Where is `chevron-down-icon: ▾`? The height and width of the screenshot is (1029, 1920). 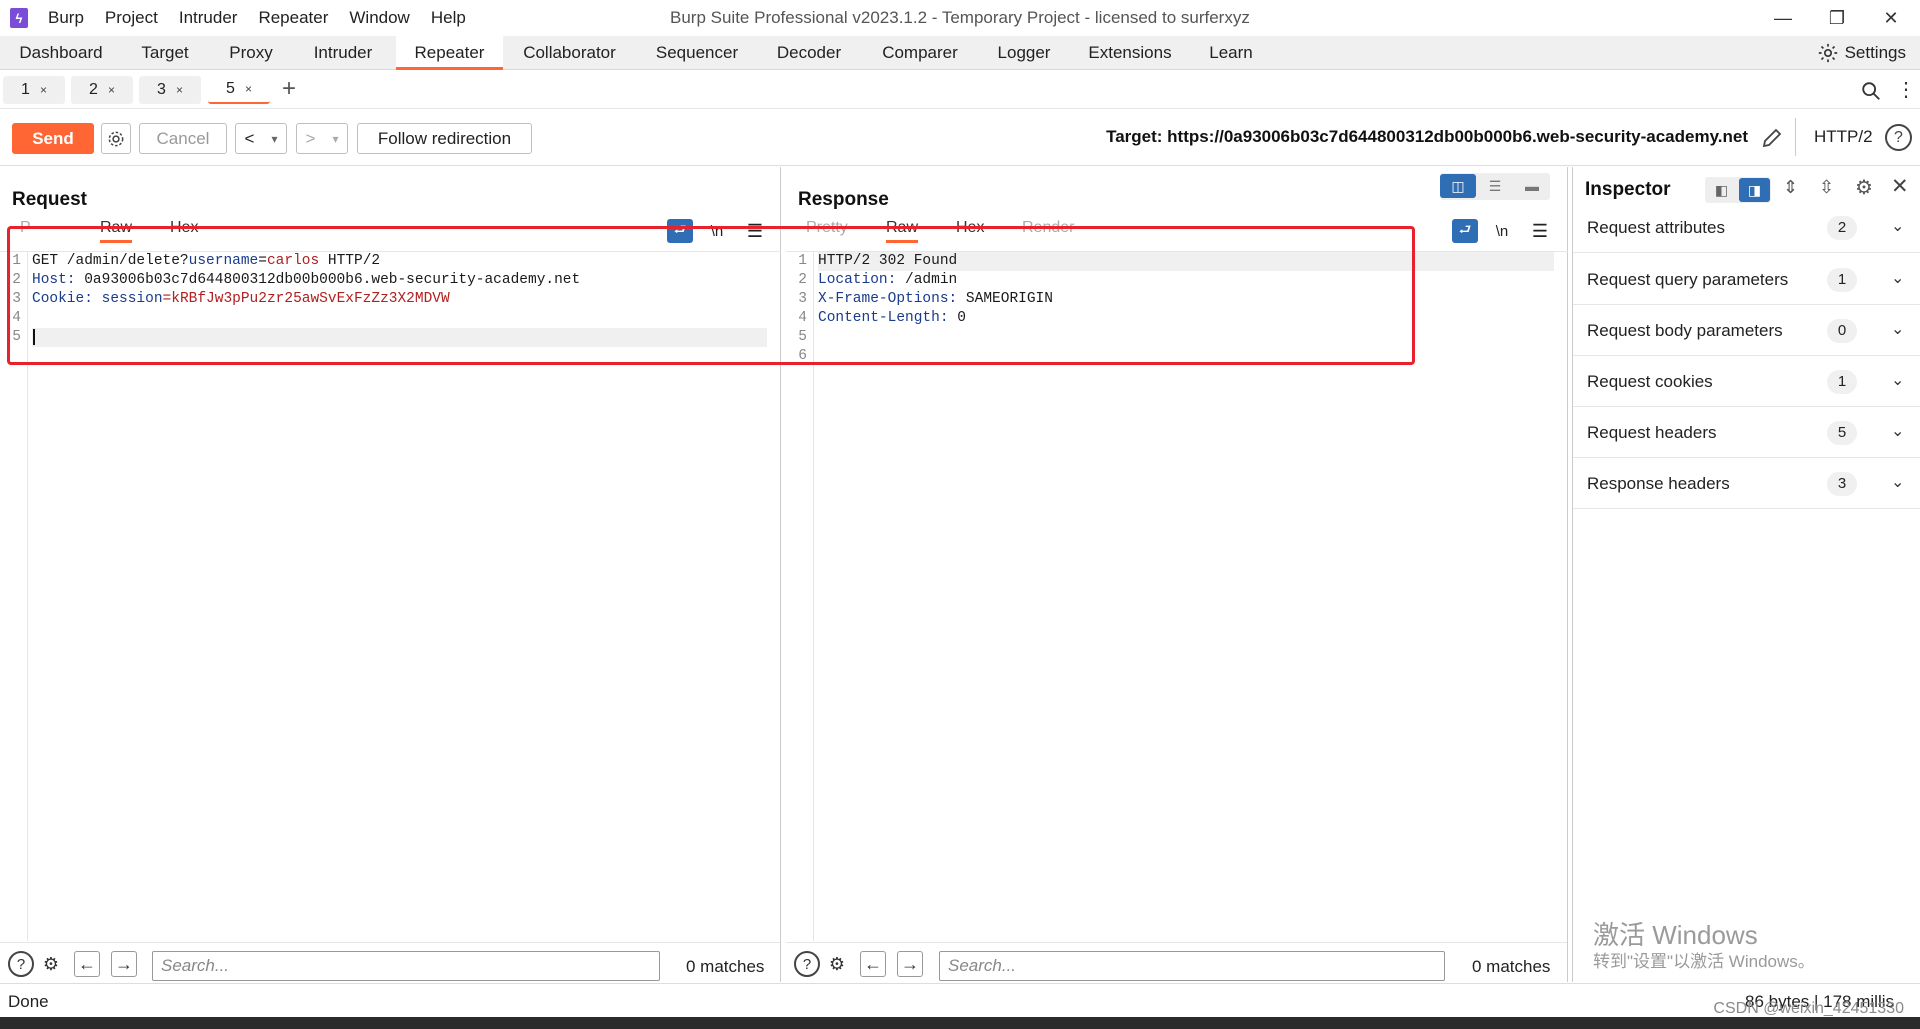
chevron-down-icon: ▾ is located at coordinates (274, 138).